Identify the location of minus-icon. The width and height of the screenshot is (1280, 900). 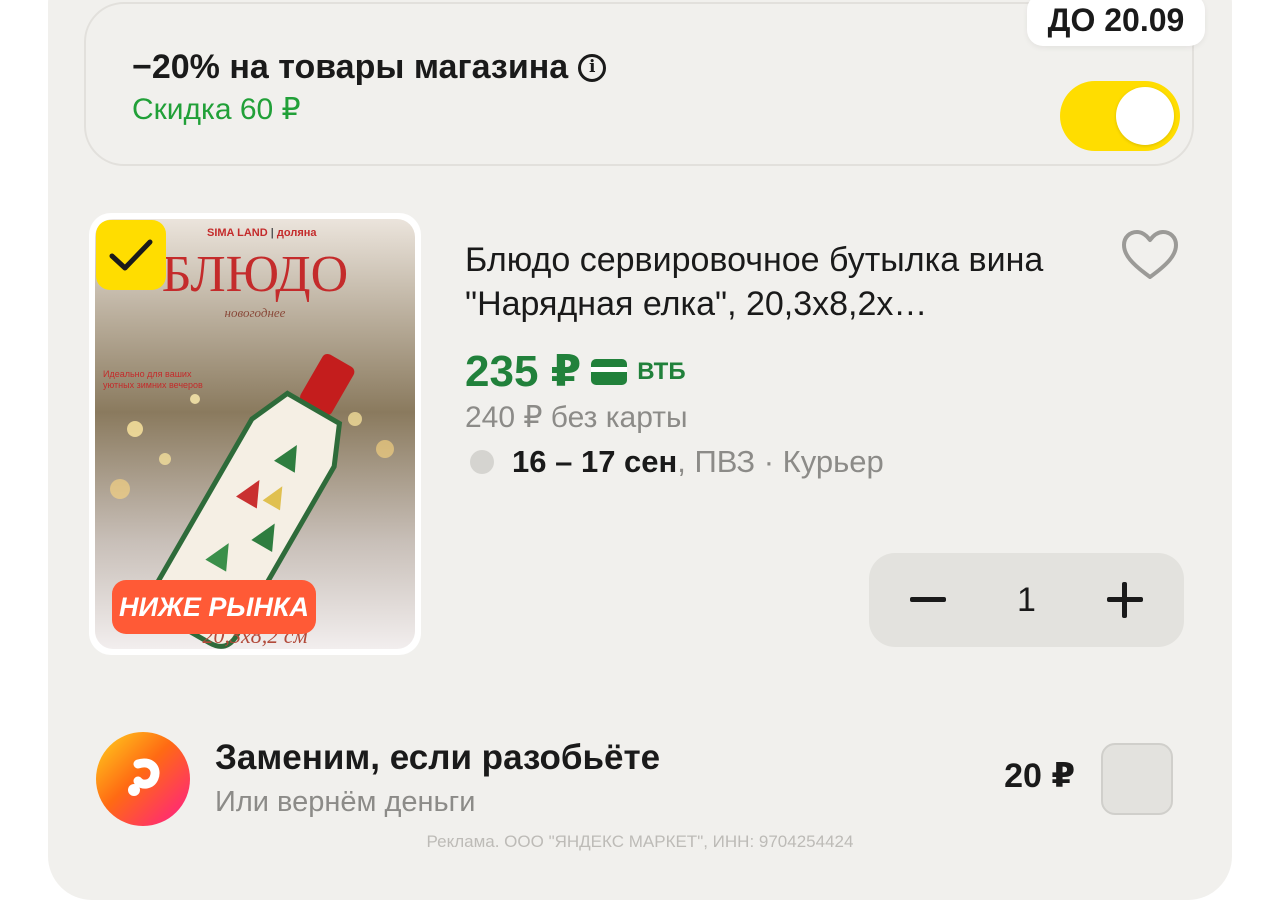
(928, 600).